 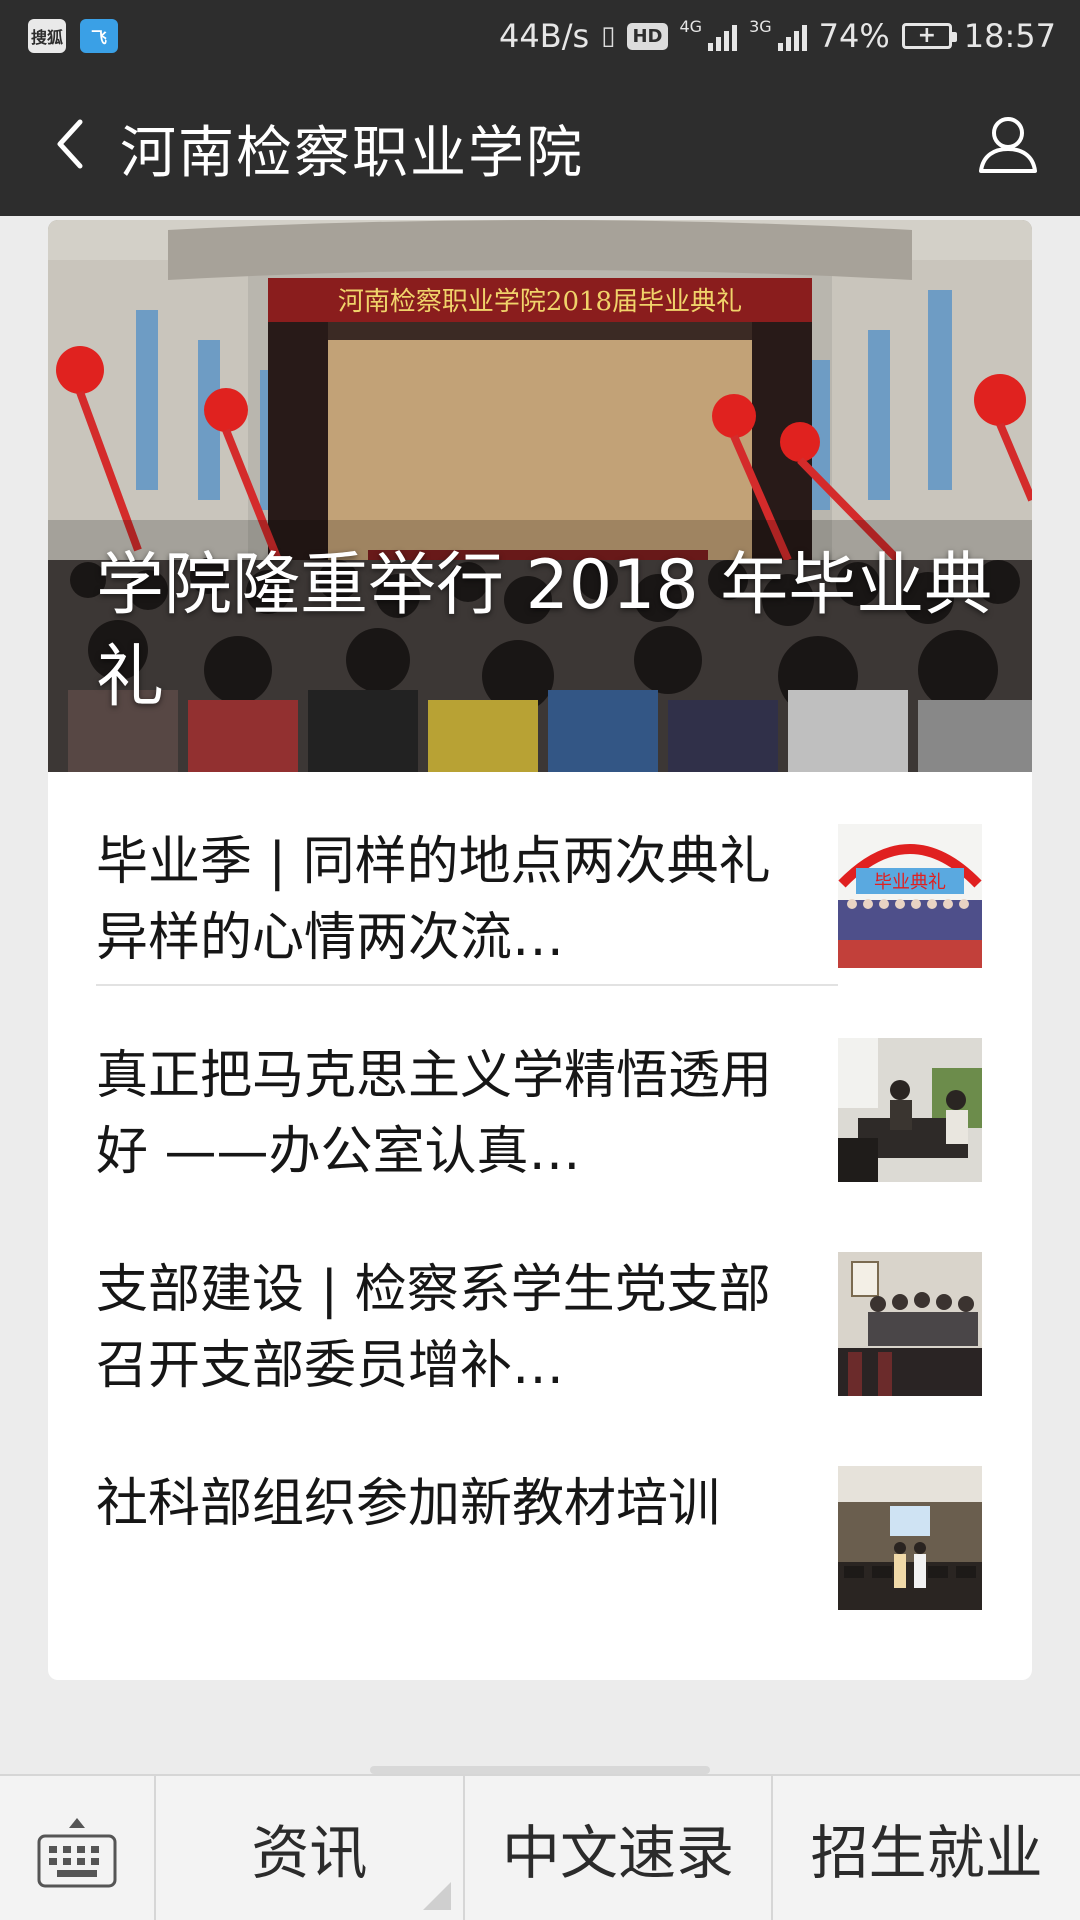 I want to click on menu-tab-news: 资讯, so click(x=310, y=1848).